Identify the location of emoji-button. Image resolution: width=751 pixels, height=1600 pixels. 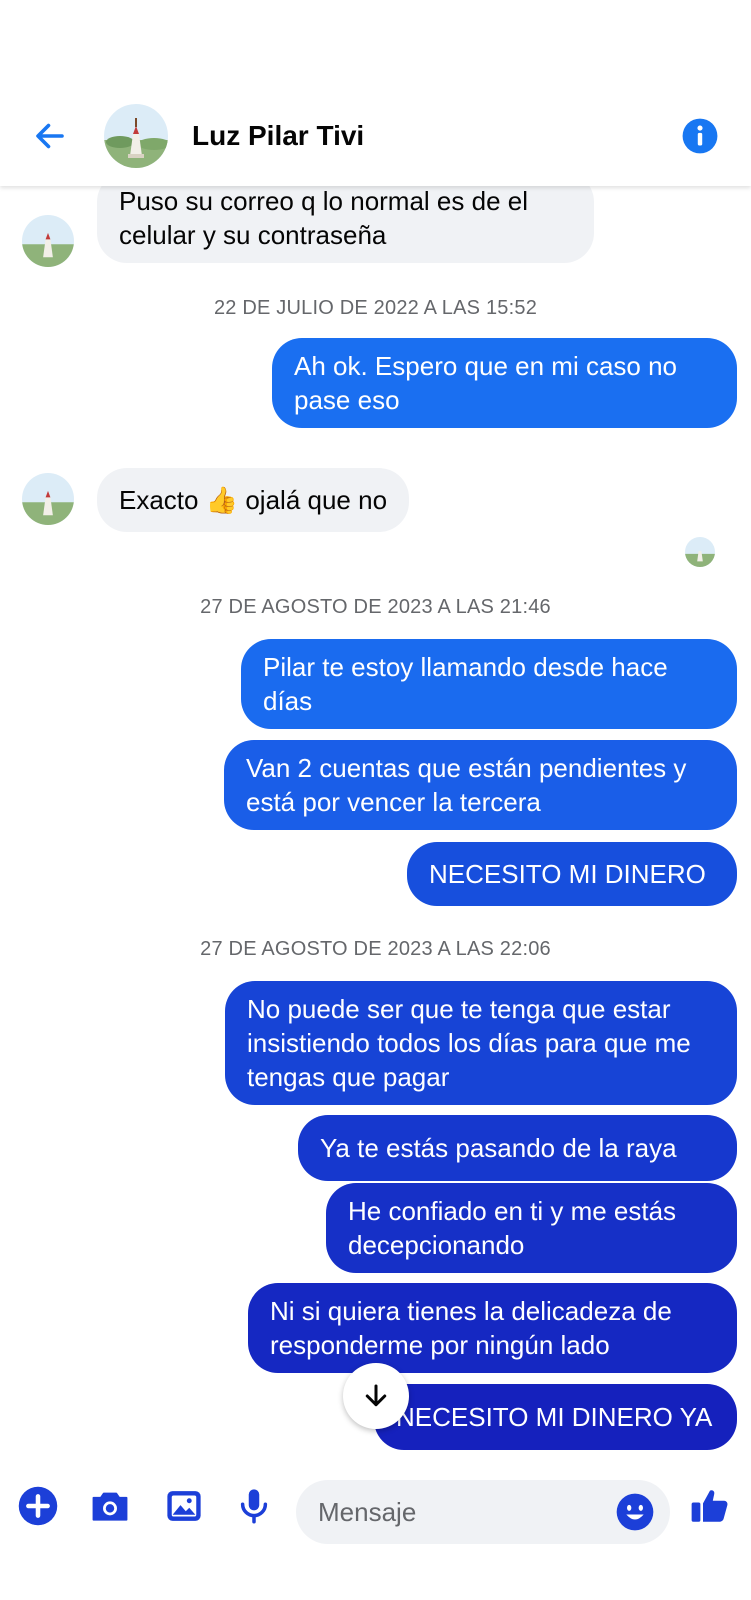
(635, 1512).